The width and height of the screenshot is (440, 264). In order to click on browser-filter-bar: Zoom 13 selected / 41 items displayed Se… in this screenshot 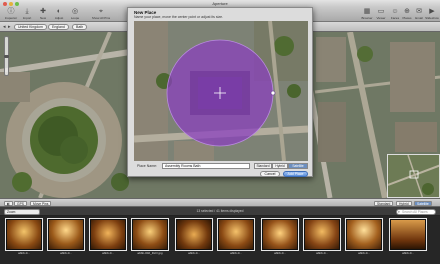, I will do `click(220, 211)`.